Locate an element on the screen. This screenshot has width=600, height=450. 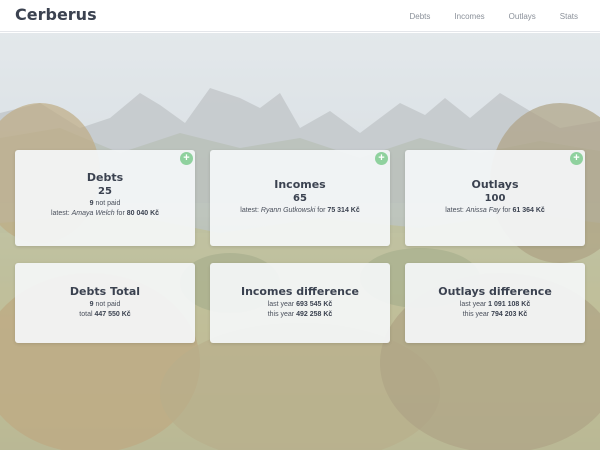
outlays-latest-name: Anissa Fay is located at coordinates (483, 210).